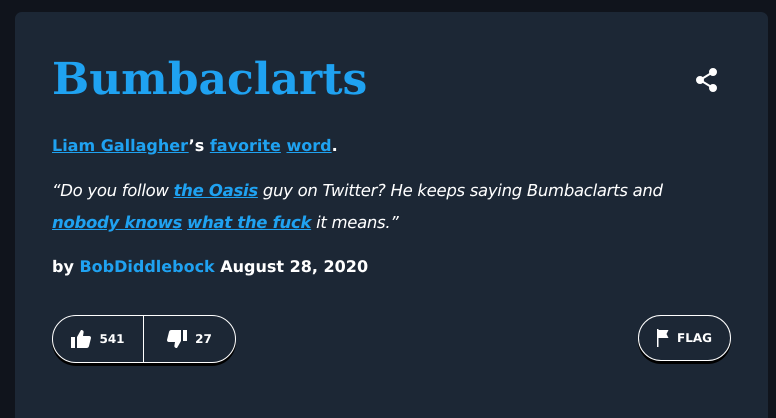 This screenshot has width=776, height=418. What do you see at coordinates (189, 339) in the screenshot?
I see `downvote-button: 27` at bounding box center [189, 339].